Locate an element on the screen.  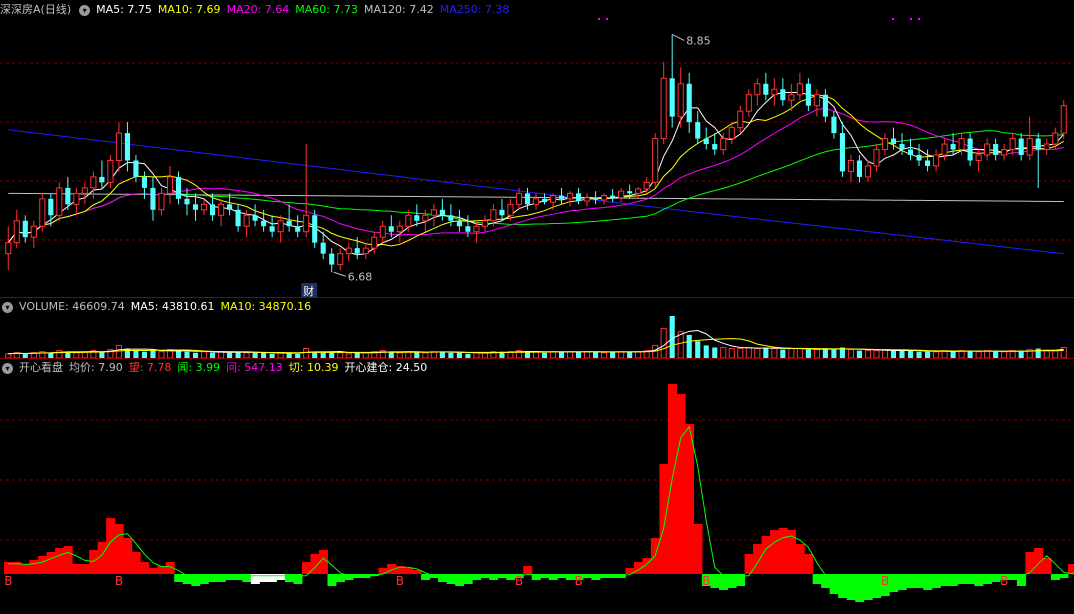
ma250-value: MA250: 7.38 is located at coordinates (474, 9).